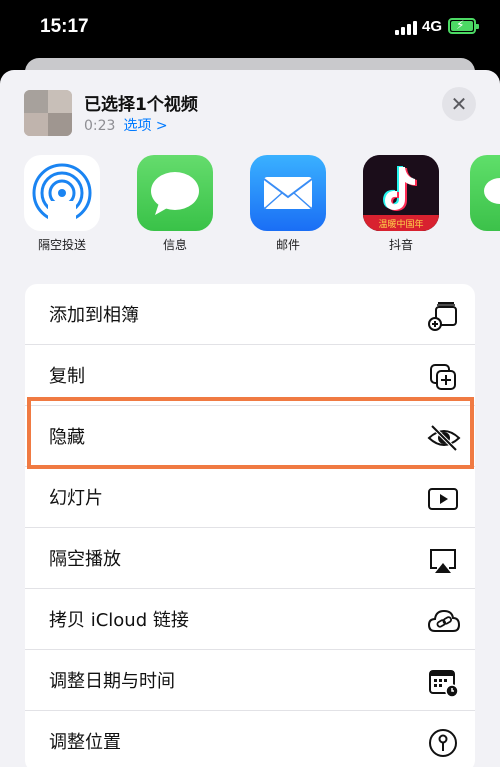 This screenshot has width=500, height=767. What do you see at coordinates (250, 112) in the screenshot?
I see `share-header: 已选择1个视频 0:23 选项 > ✕` at bounding box center [250, 112].